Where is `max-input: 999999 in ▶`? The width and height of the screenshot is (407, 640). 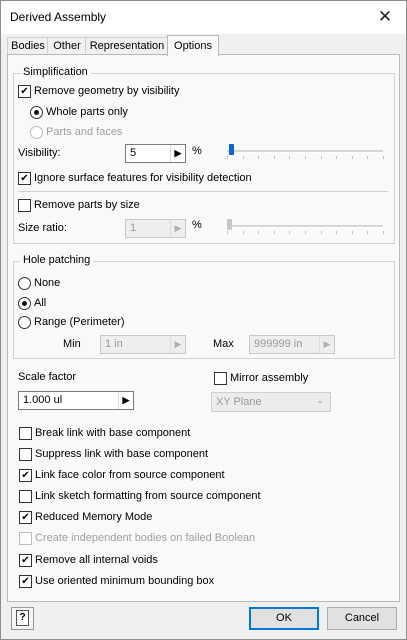 max-input: 999999 in ▶ is located at coordinates (292, 344).